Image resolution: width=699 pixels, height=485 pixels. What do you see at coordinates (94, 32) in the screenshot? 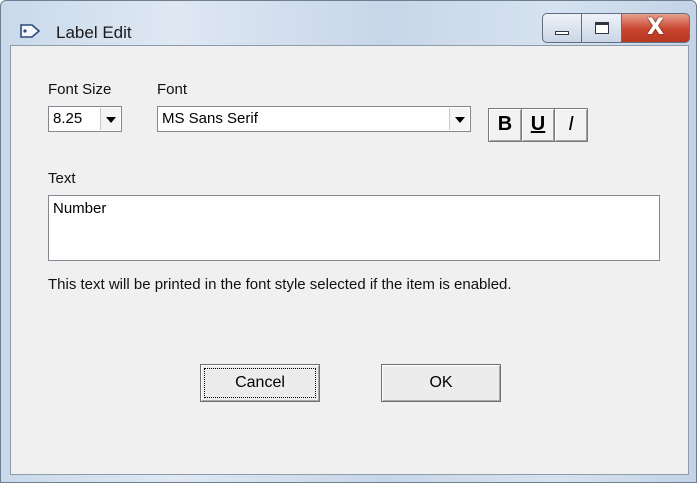
I see `window-title: Label Edit` at bounding box center [94, 32].